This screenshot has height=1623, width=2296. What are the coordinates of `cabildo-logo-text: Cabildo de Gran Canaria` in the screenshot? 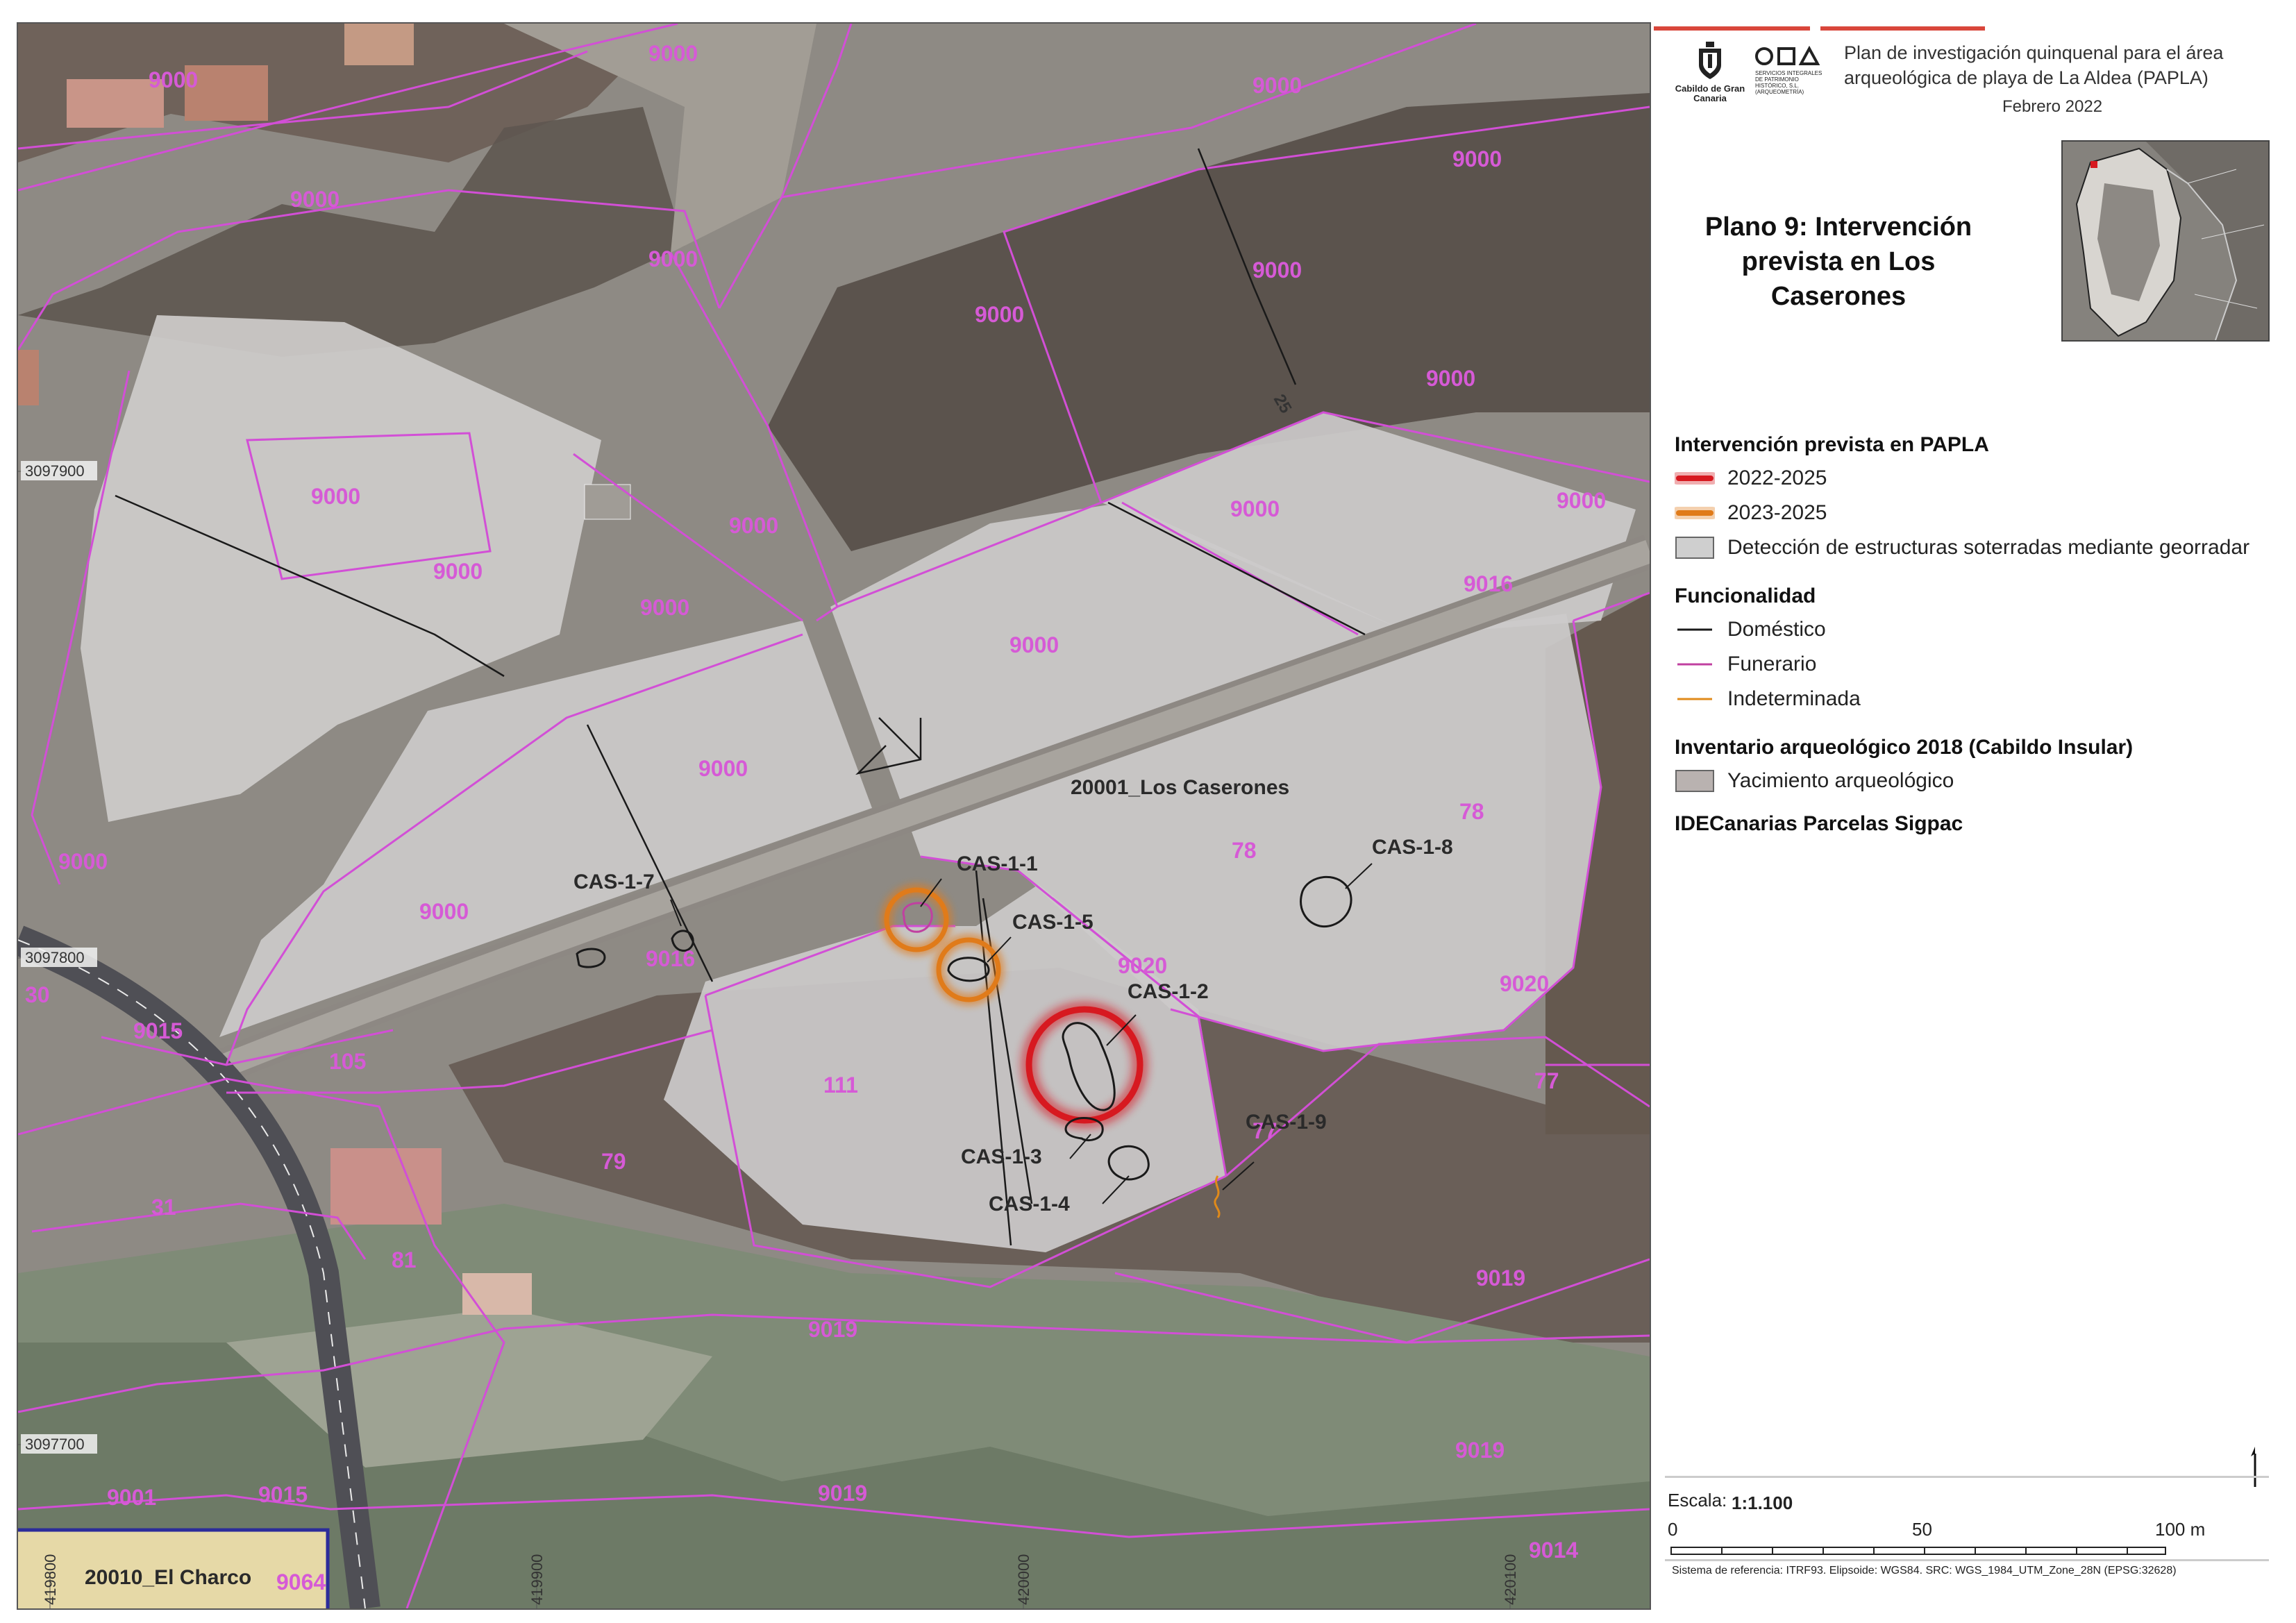 It's located at (1710, 93).